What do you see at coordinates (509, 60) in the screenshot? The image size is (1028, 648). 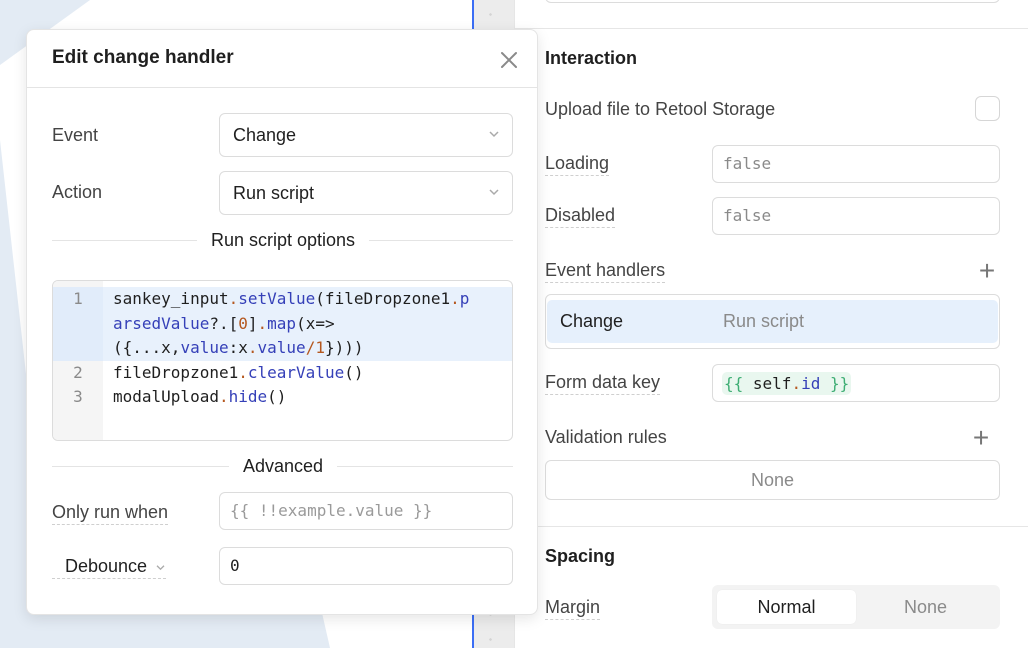 I see `close-icon` at bounding box center [509, 60].